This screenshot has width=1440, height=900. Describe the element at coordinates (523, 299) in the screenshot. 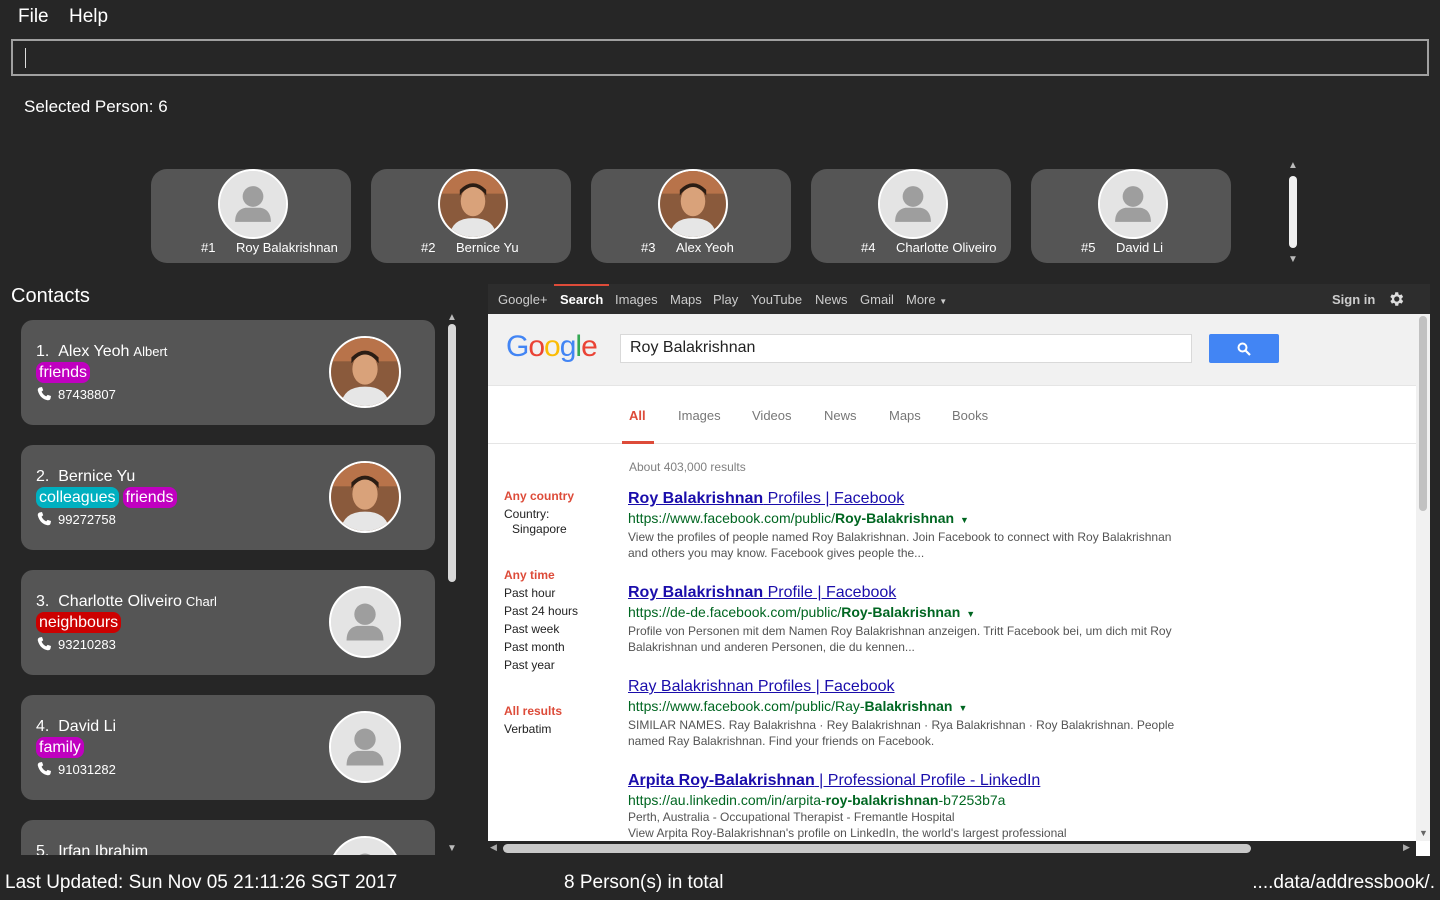

I see `gbar-googleplus: Google+` at that location.